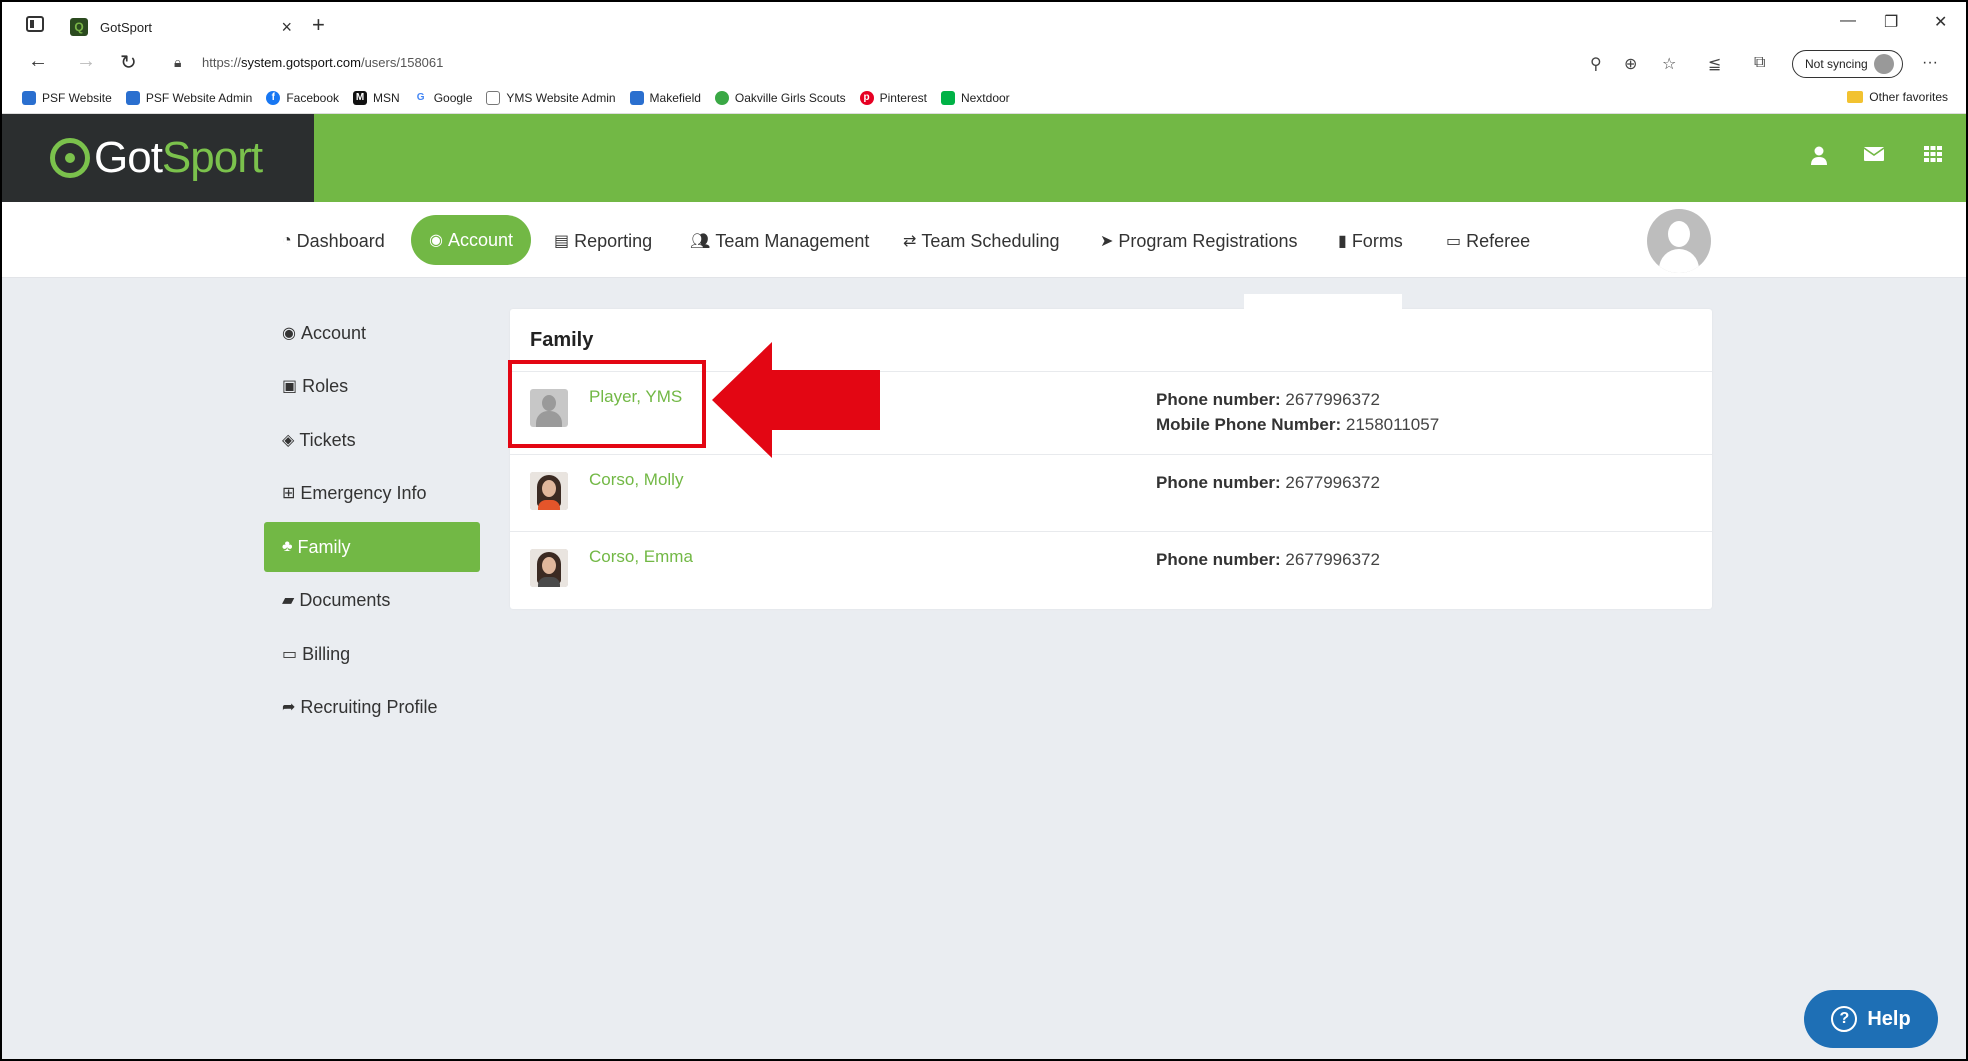  Describe the element at coordinates (372, 440) in the screenshot. I see `sidebar-item-tickets: ◈ Tickets` at that location.